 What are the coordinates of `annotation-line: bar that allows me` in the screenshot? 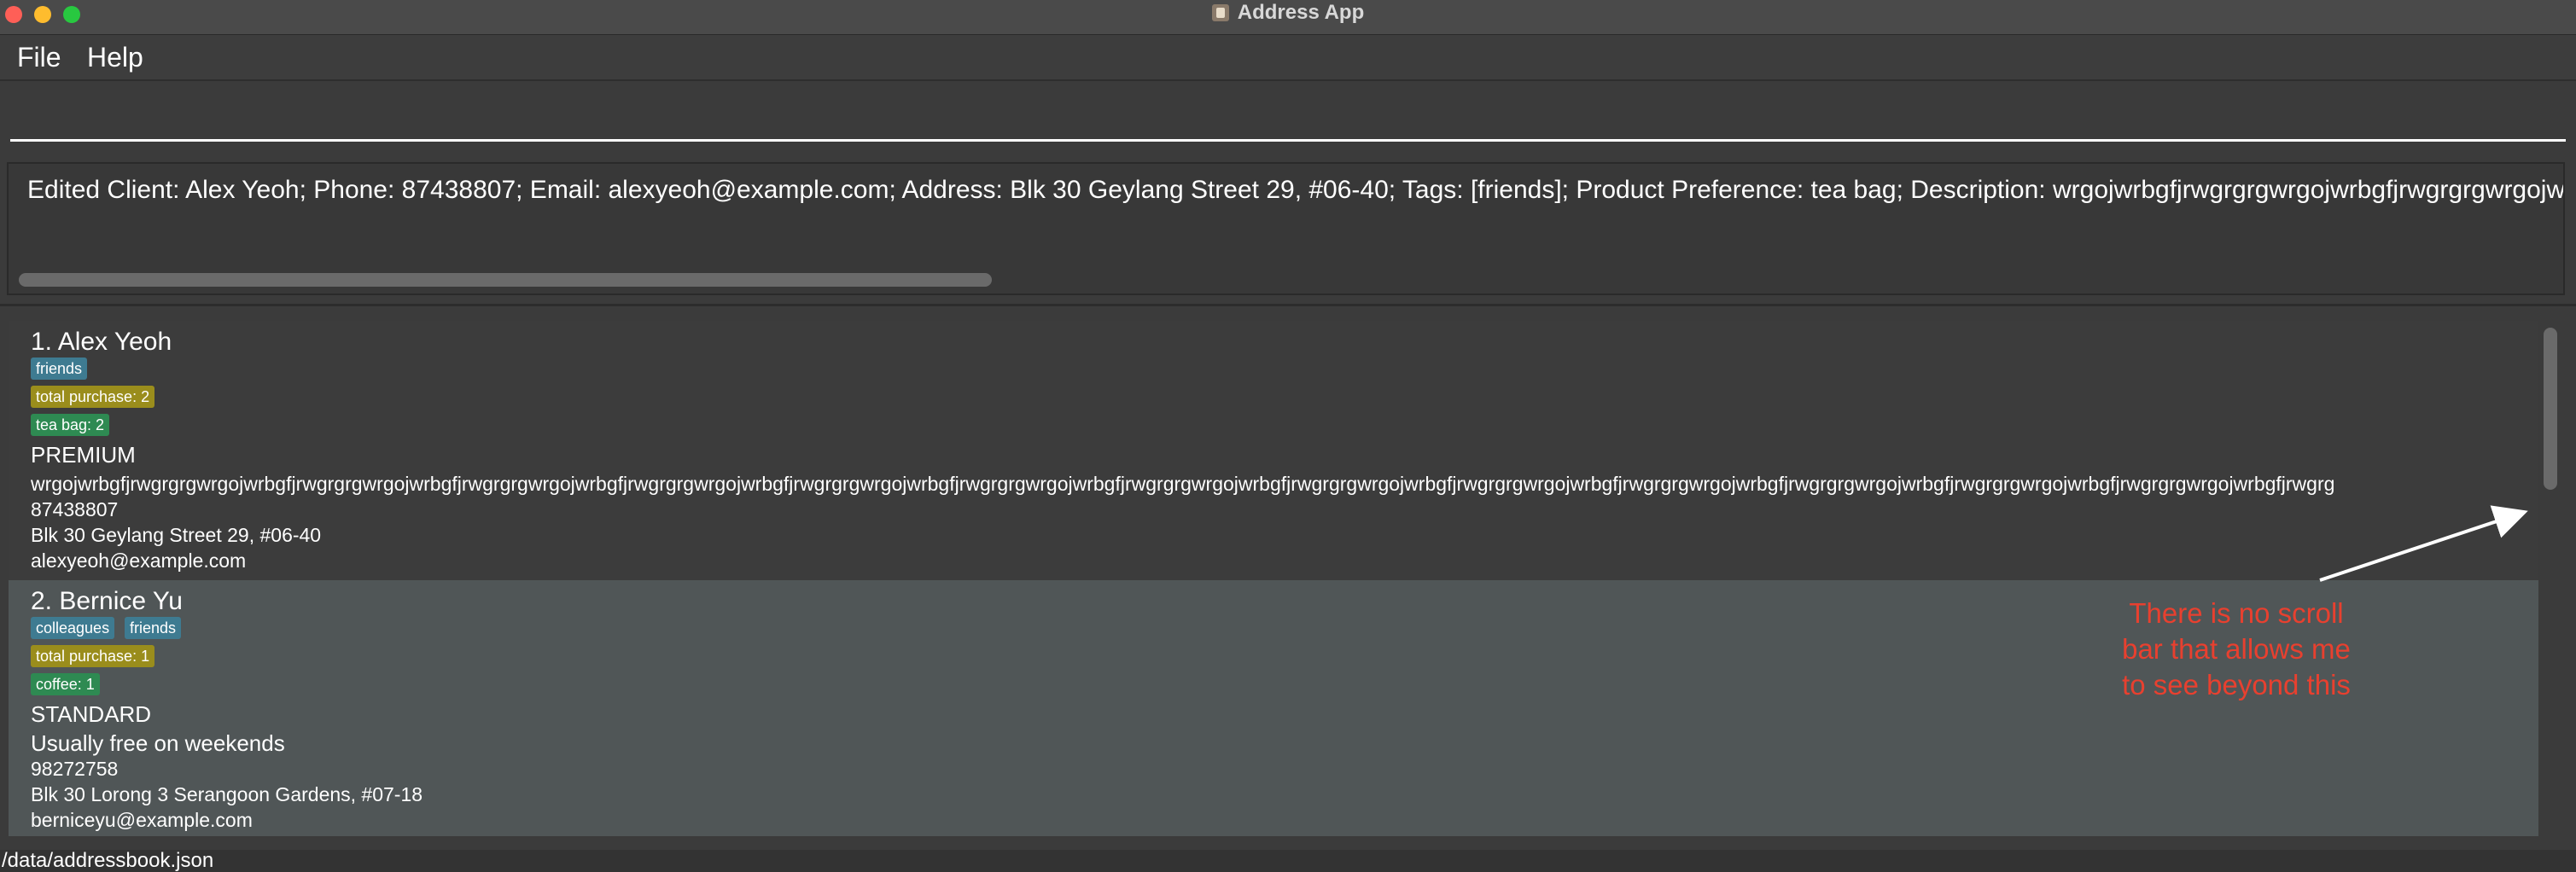 It's located at (2236, 649).